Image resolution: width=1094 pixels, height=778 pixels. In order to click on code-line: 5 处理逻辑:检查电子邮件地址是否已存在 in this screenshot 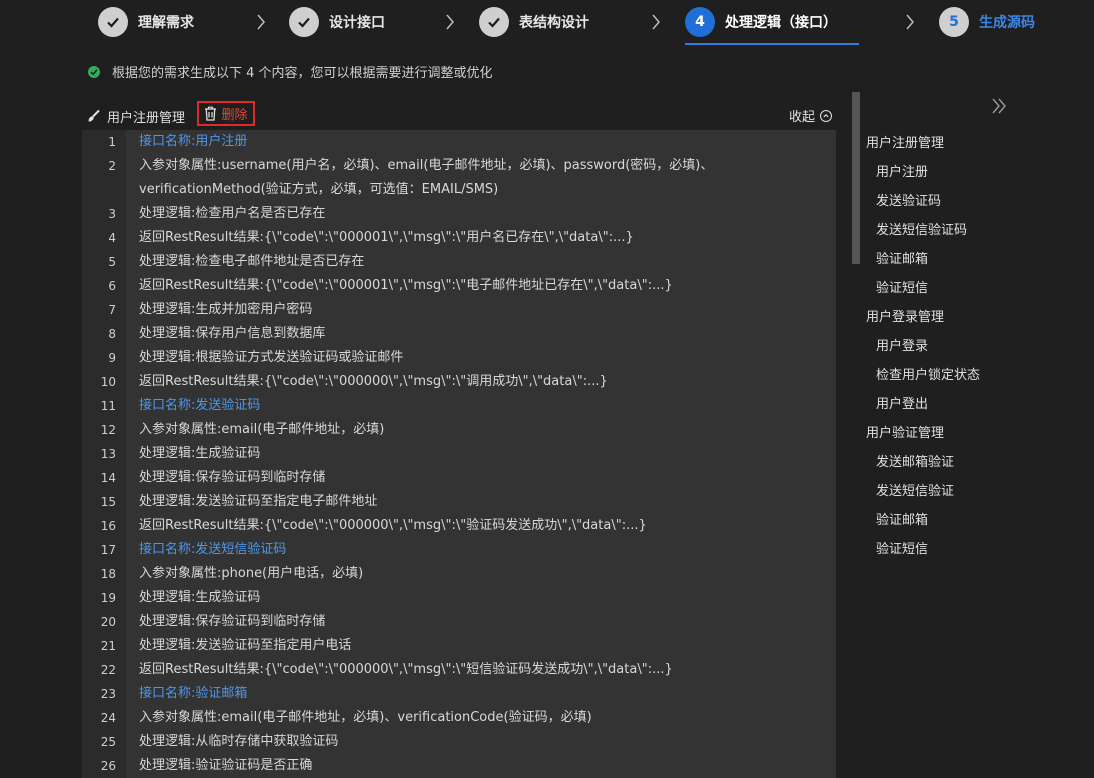, I will do `click(459, 262)`.